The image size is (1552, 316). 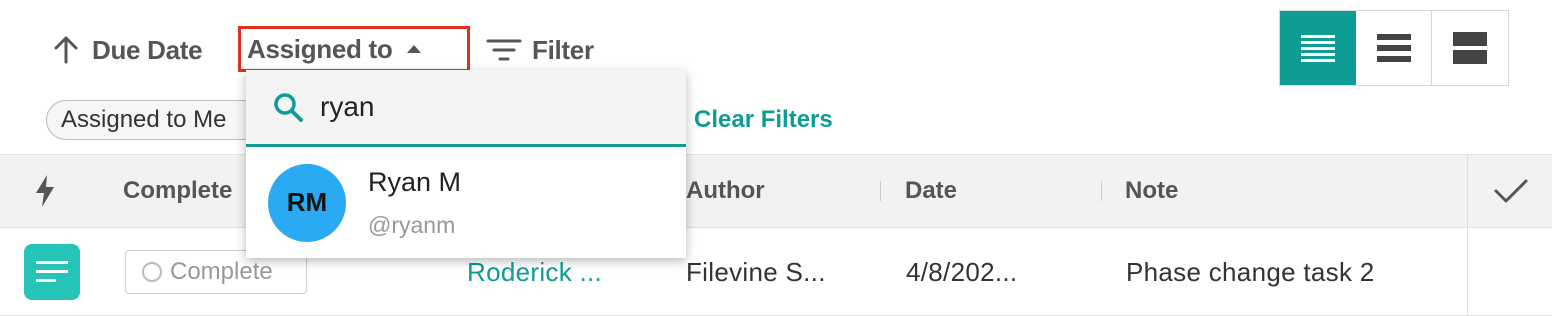 What do you see at coordinates (1509, 272) in the screenshot?
I see `row-select-cell` at bounding box center [1509, 272].